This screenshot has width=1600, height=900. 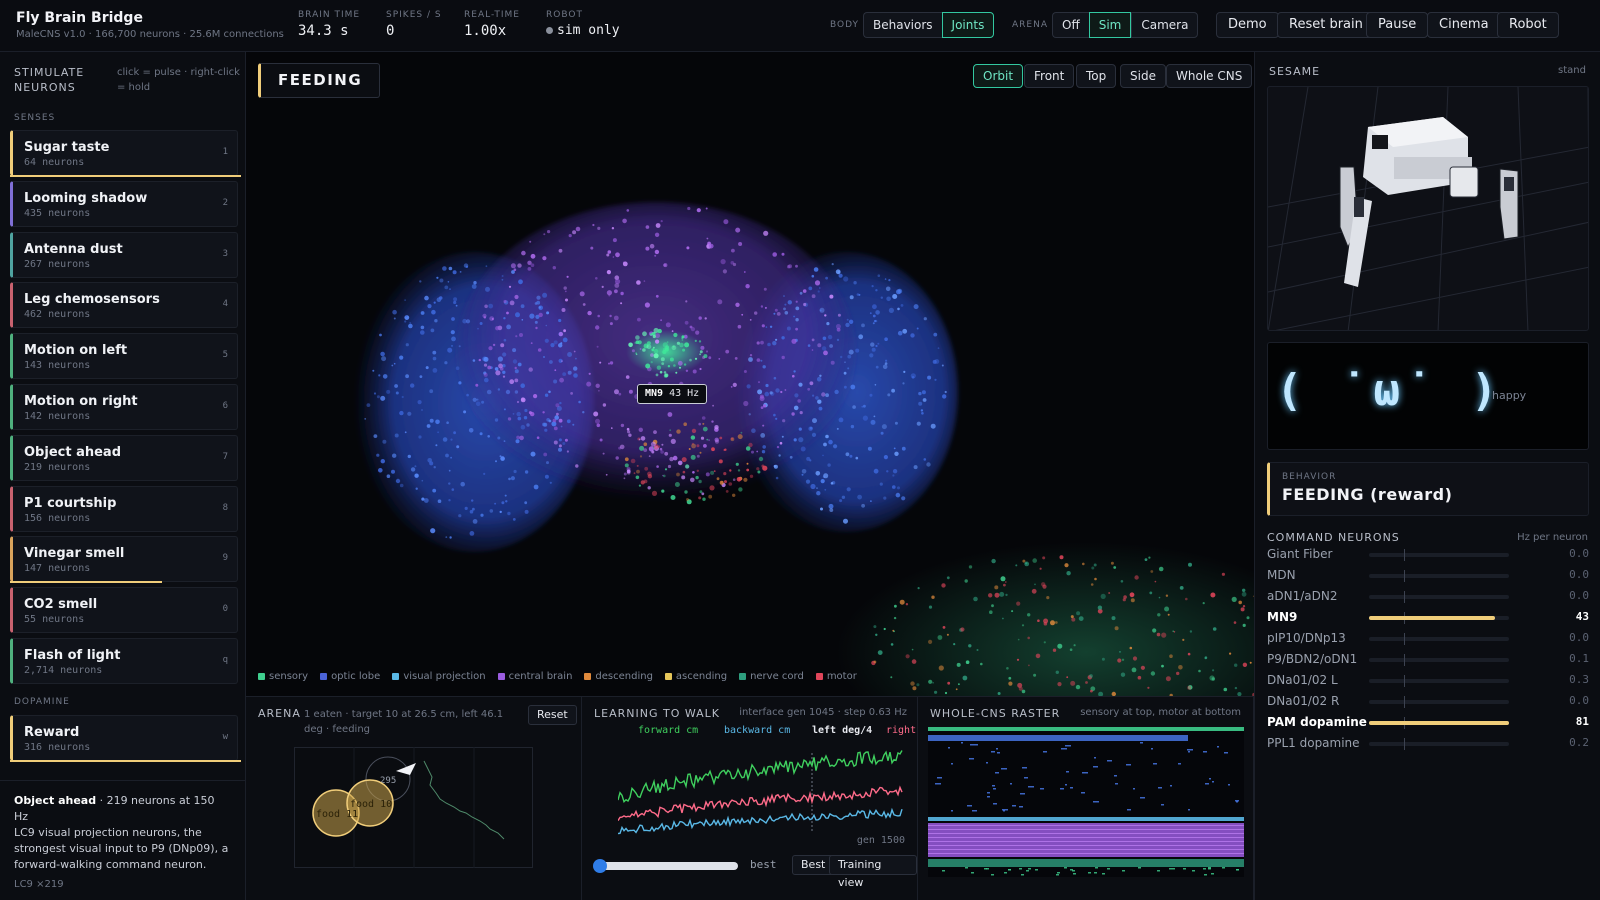 I want to click on view-top-button: Top, so click(x=1096, y=76).